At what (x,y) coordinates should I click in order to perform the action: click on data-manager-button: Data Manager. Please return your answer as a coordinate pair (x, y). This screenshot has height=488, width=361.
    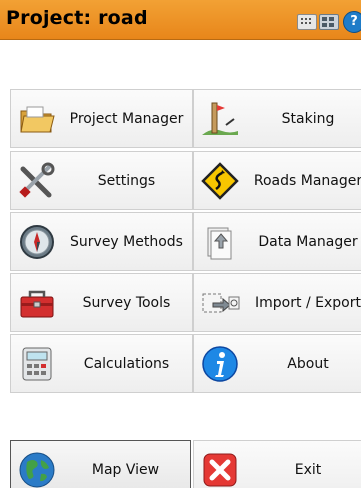
    Looking at the image, I should click on (277, 241).